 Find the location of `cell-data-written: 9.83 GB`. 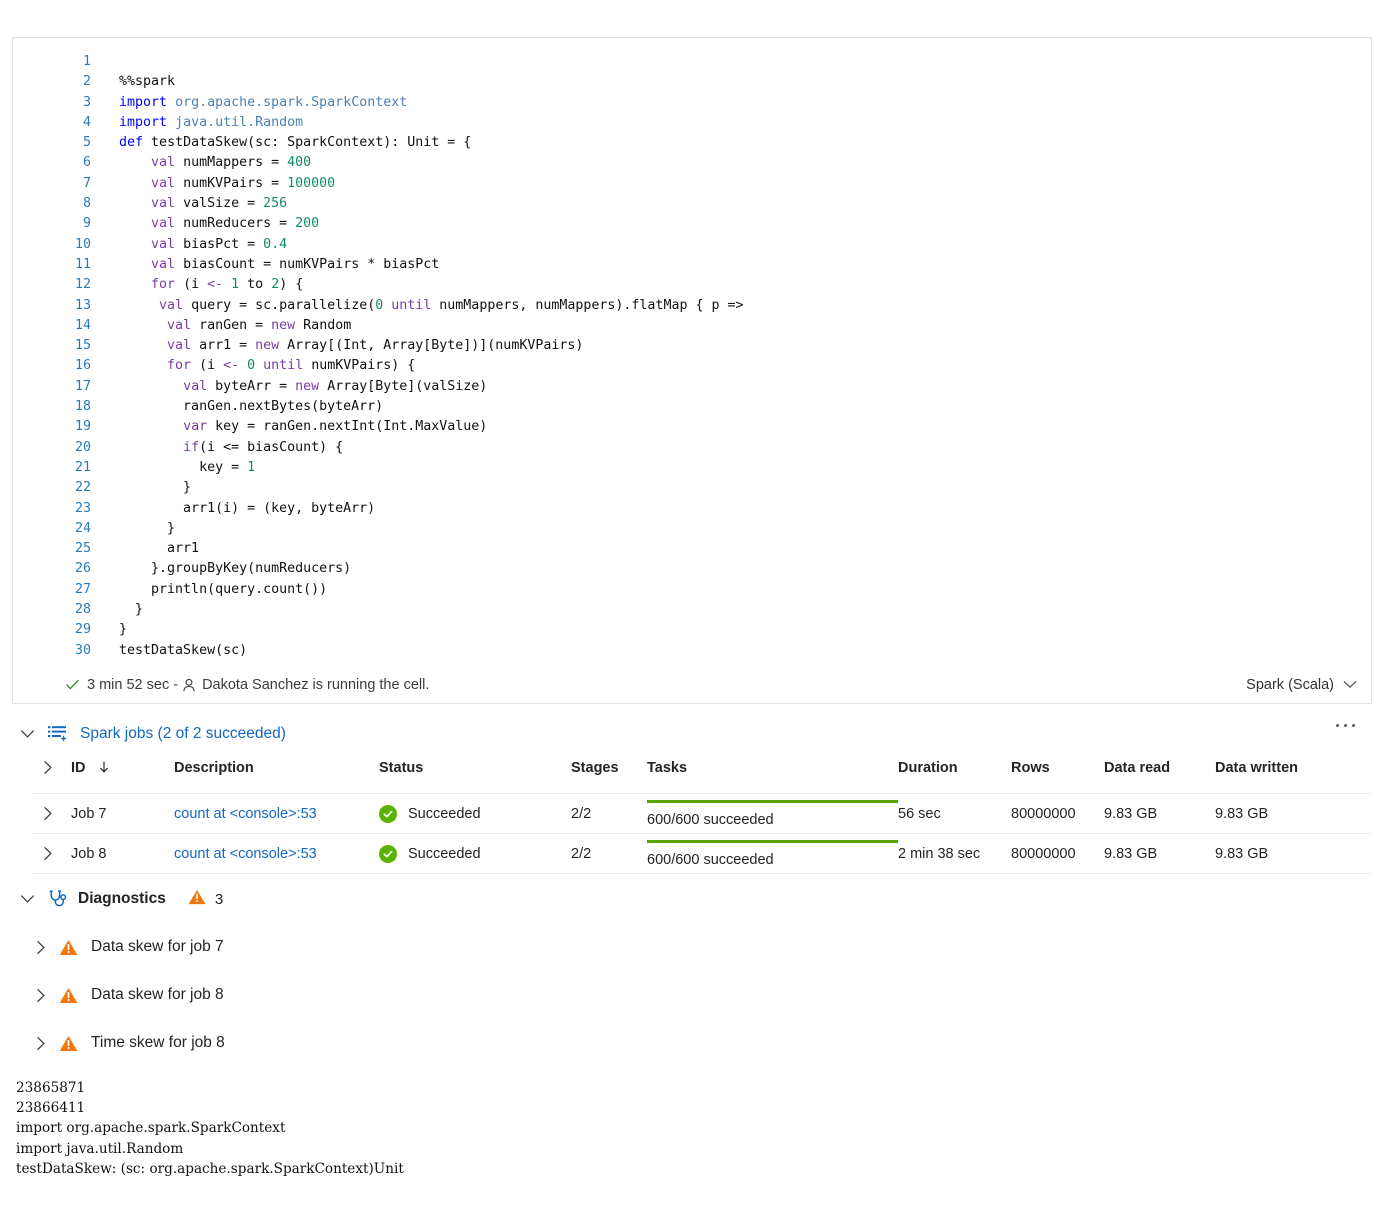

cell-data-written: 9.83 GB is located at coordinates (1293, 853).